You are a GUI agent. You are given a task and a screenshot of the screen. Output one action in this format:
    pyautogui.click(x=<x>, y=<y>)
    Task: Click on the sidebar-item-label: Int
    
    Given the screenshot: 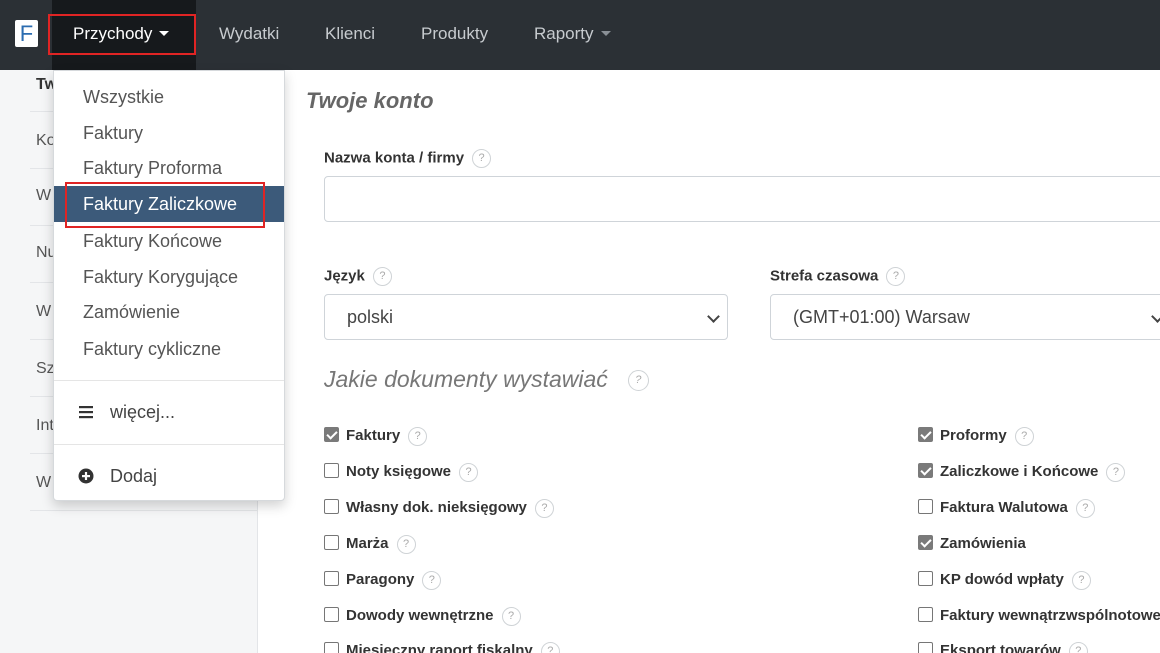 What is the action you would take?
    pyautogui.click(x=45, y=425)
    